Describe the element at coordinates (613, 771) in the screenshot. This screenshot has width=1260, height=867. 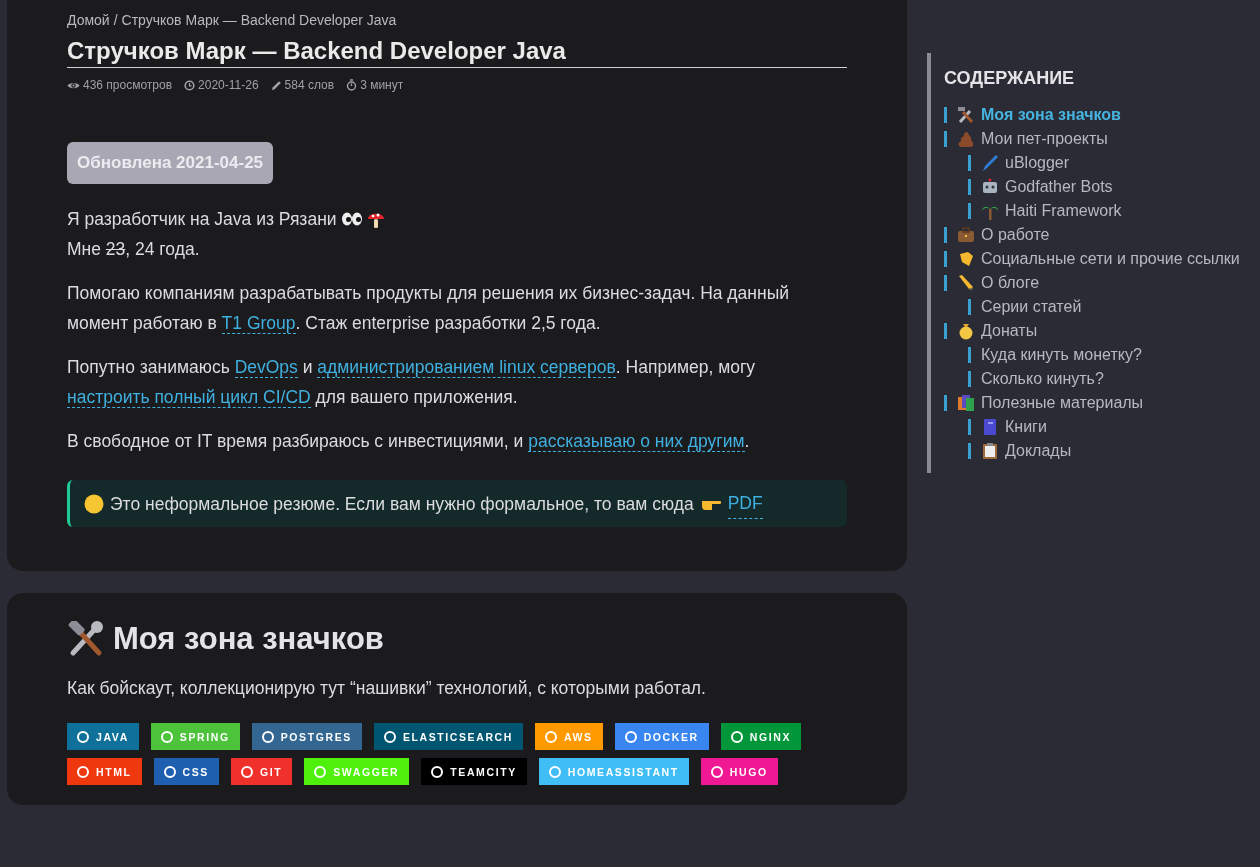
I see `tech-badge: HOMEASSISTANT` at that location.